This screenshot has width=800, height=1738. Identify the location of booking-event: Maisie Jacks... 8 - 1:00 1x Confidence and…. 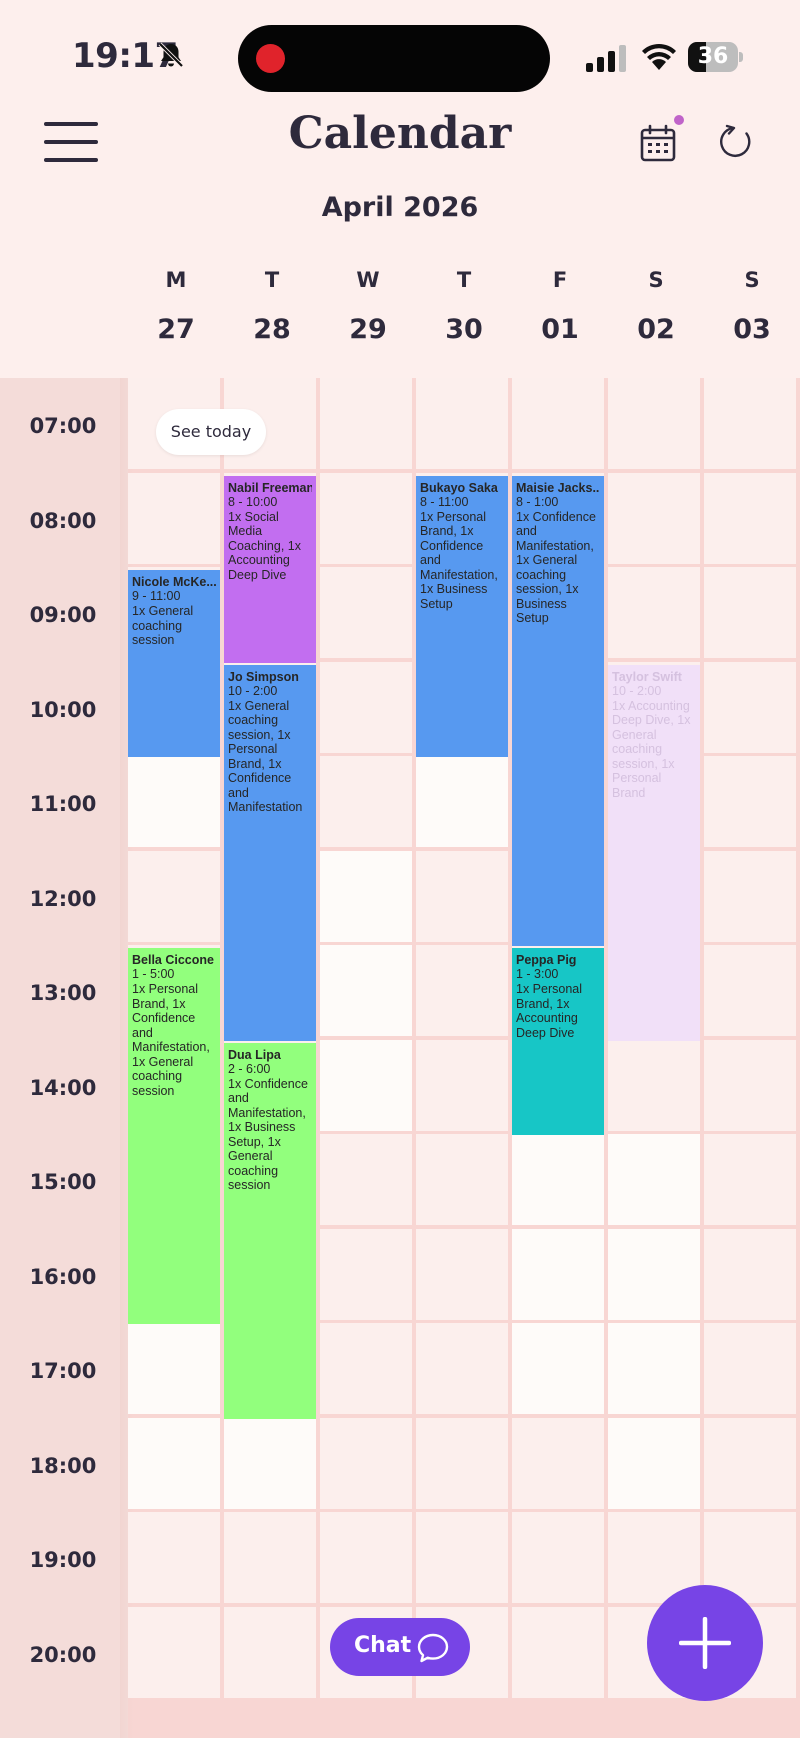
(558, 710).